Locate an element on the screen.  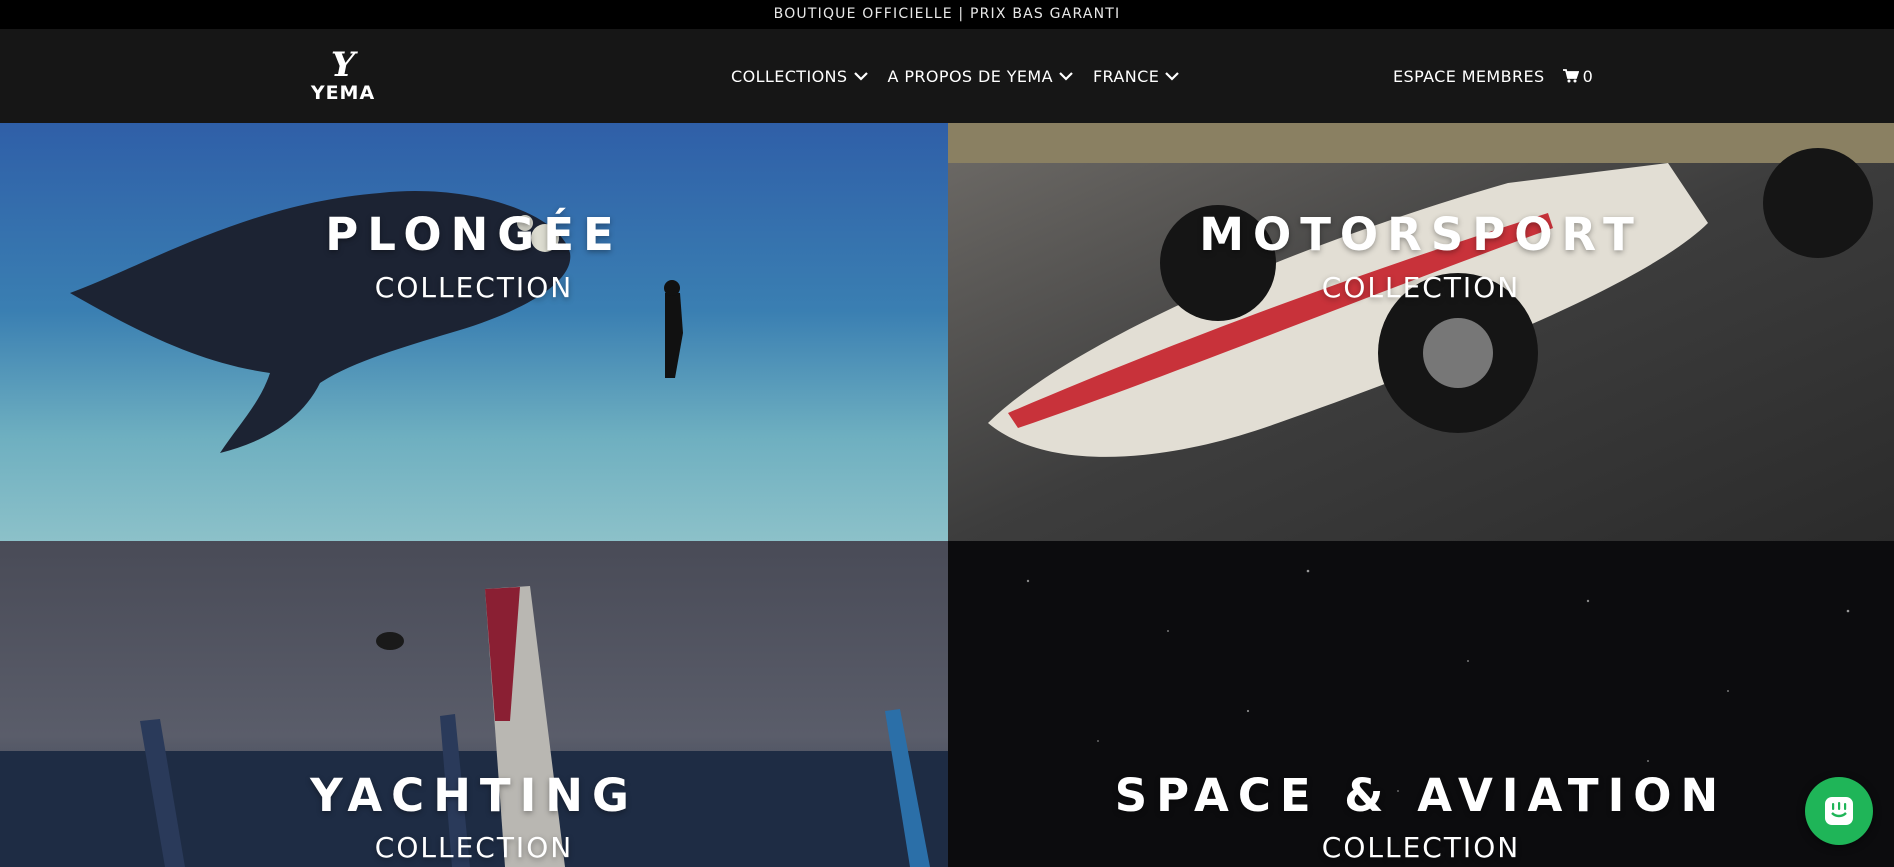
chat-icon is located at coordinates (1839, 811).